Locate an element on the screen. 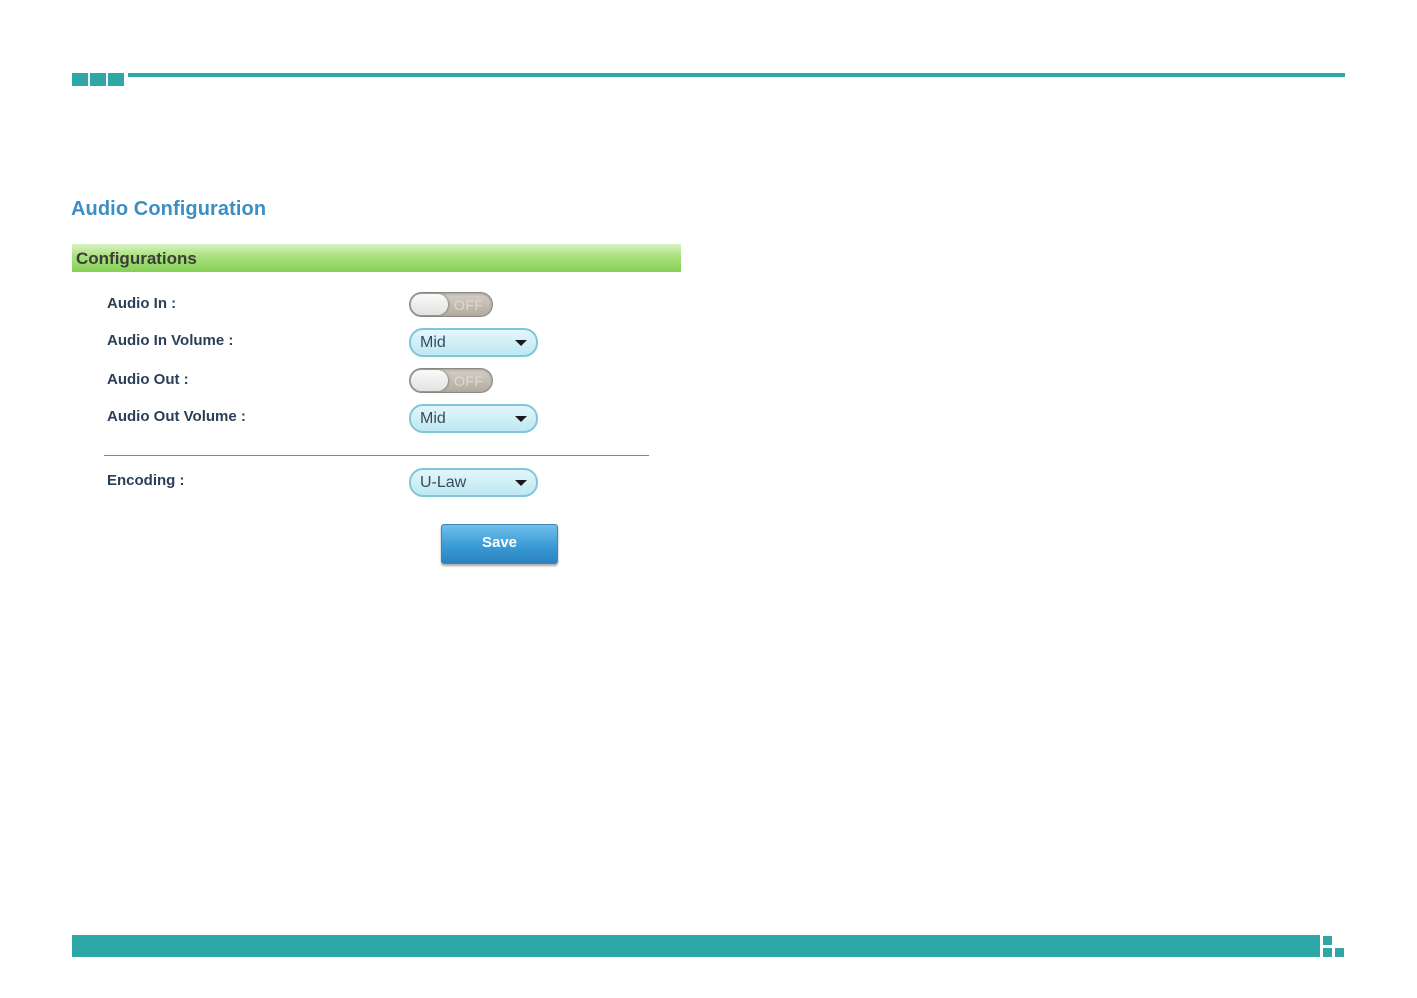 The width and height of the screenshot is (1417, 998). save-button: Save is located at coordinates (499, 544).